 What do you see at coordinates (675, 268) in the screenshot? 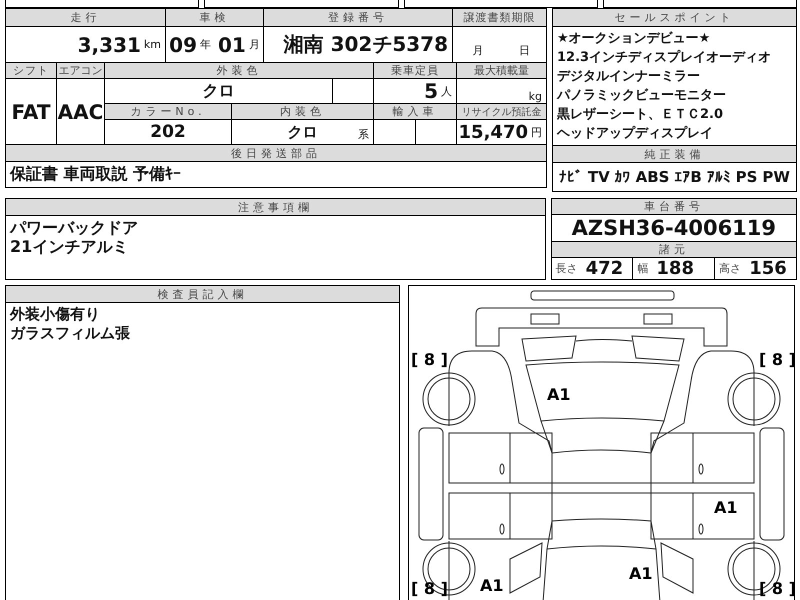
I see `dimension-value: 188` at bounding box center [675, 268].